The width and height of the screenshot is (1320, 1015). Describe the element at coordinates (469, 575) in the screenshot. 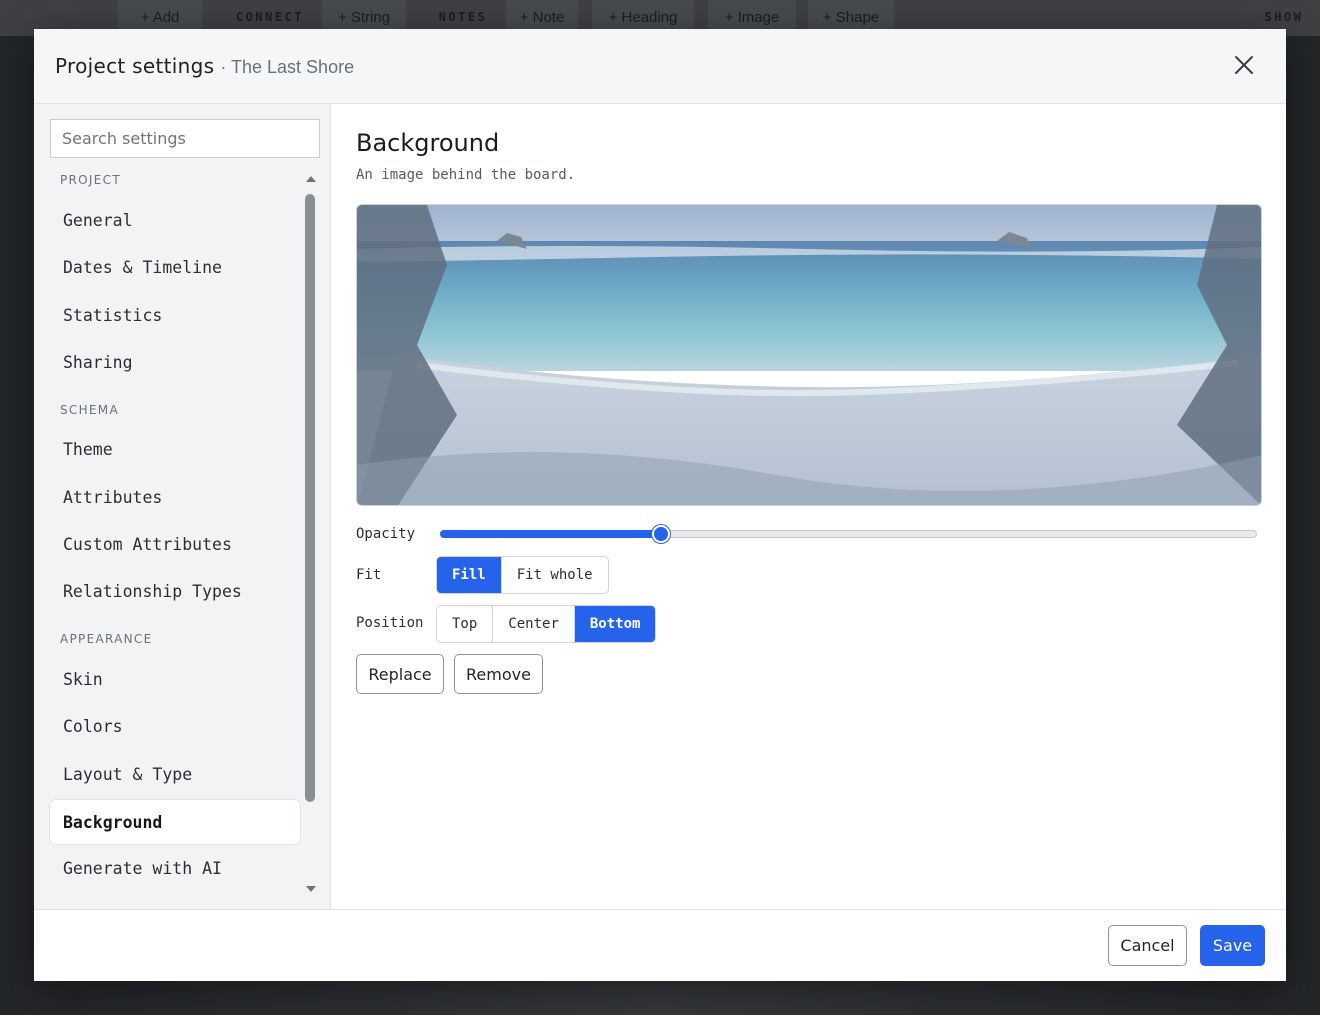

I see `fit-fill-option: Fill` at that location.